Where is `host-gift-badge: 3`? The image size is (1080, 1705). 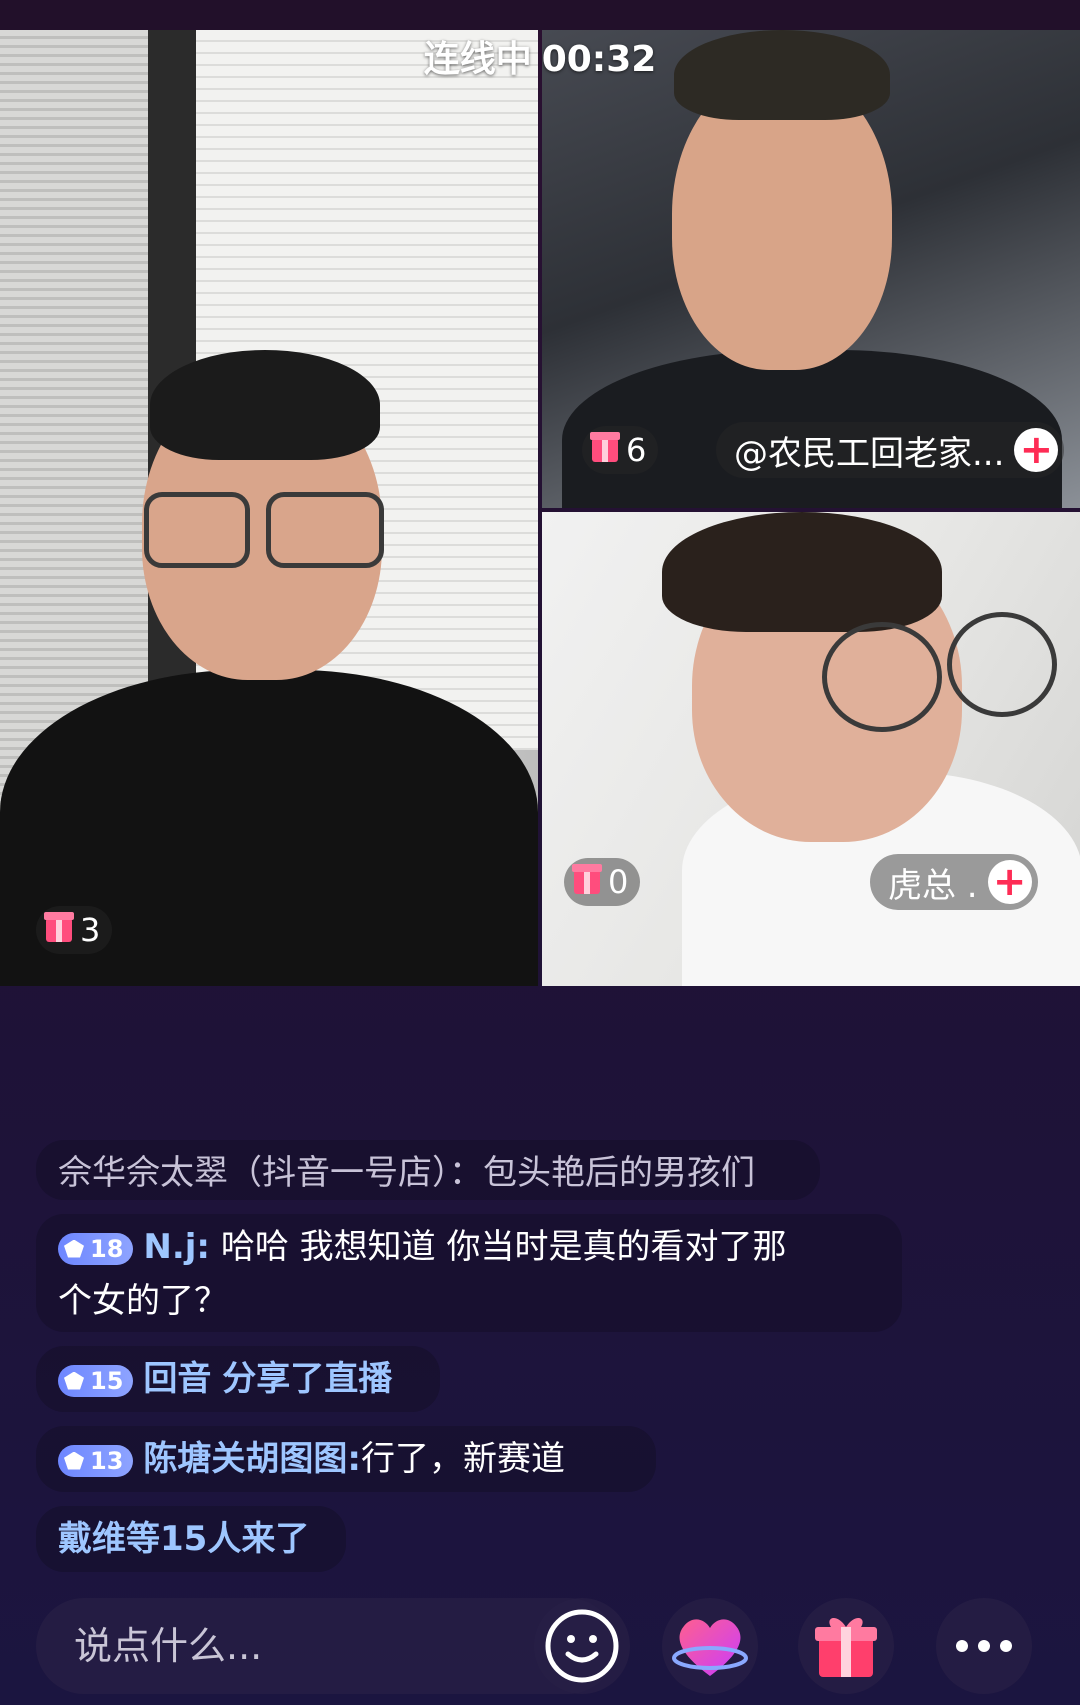 host-gift-badge: 3 is located at coordinates (74, 930).